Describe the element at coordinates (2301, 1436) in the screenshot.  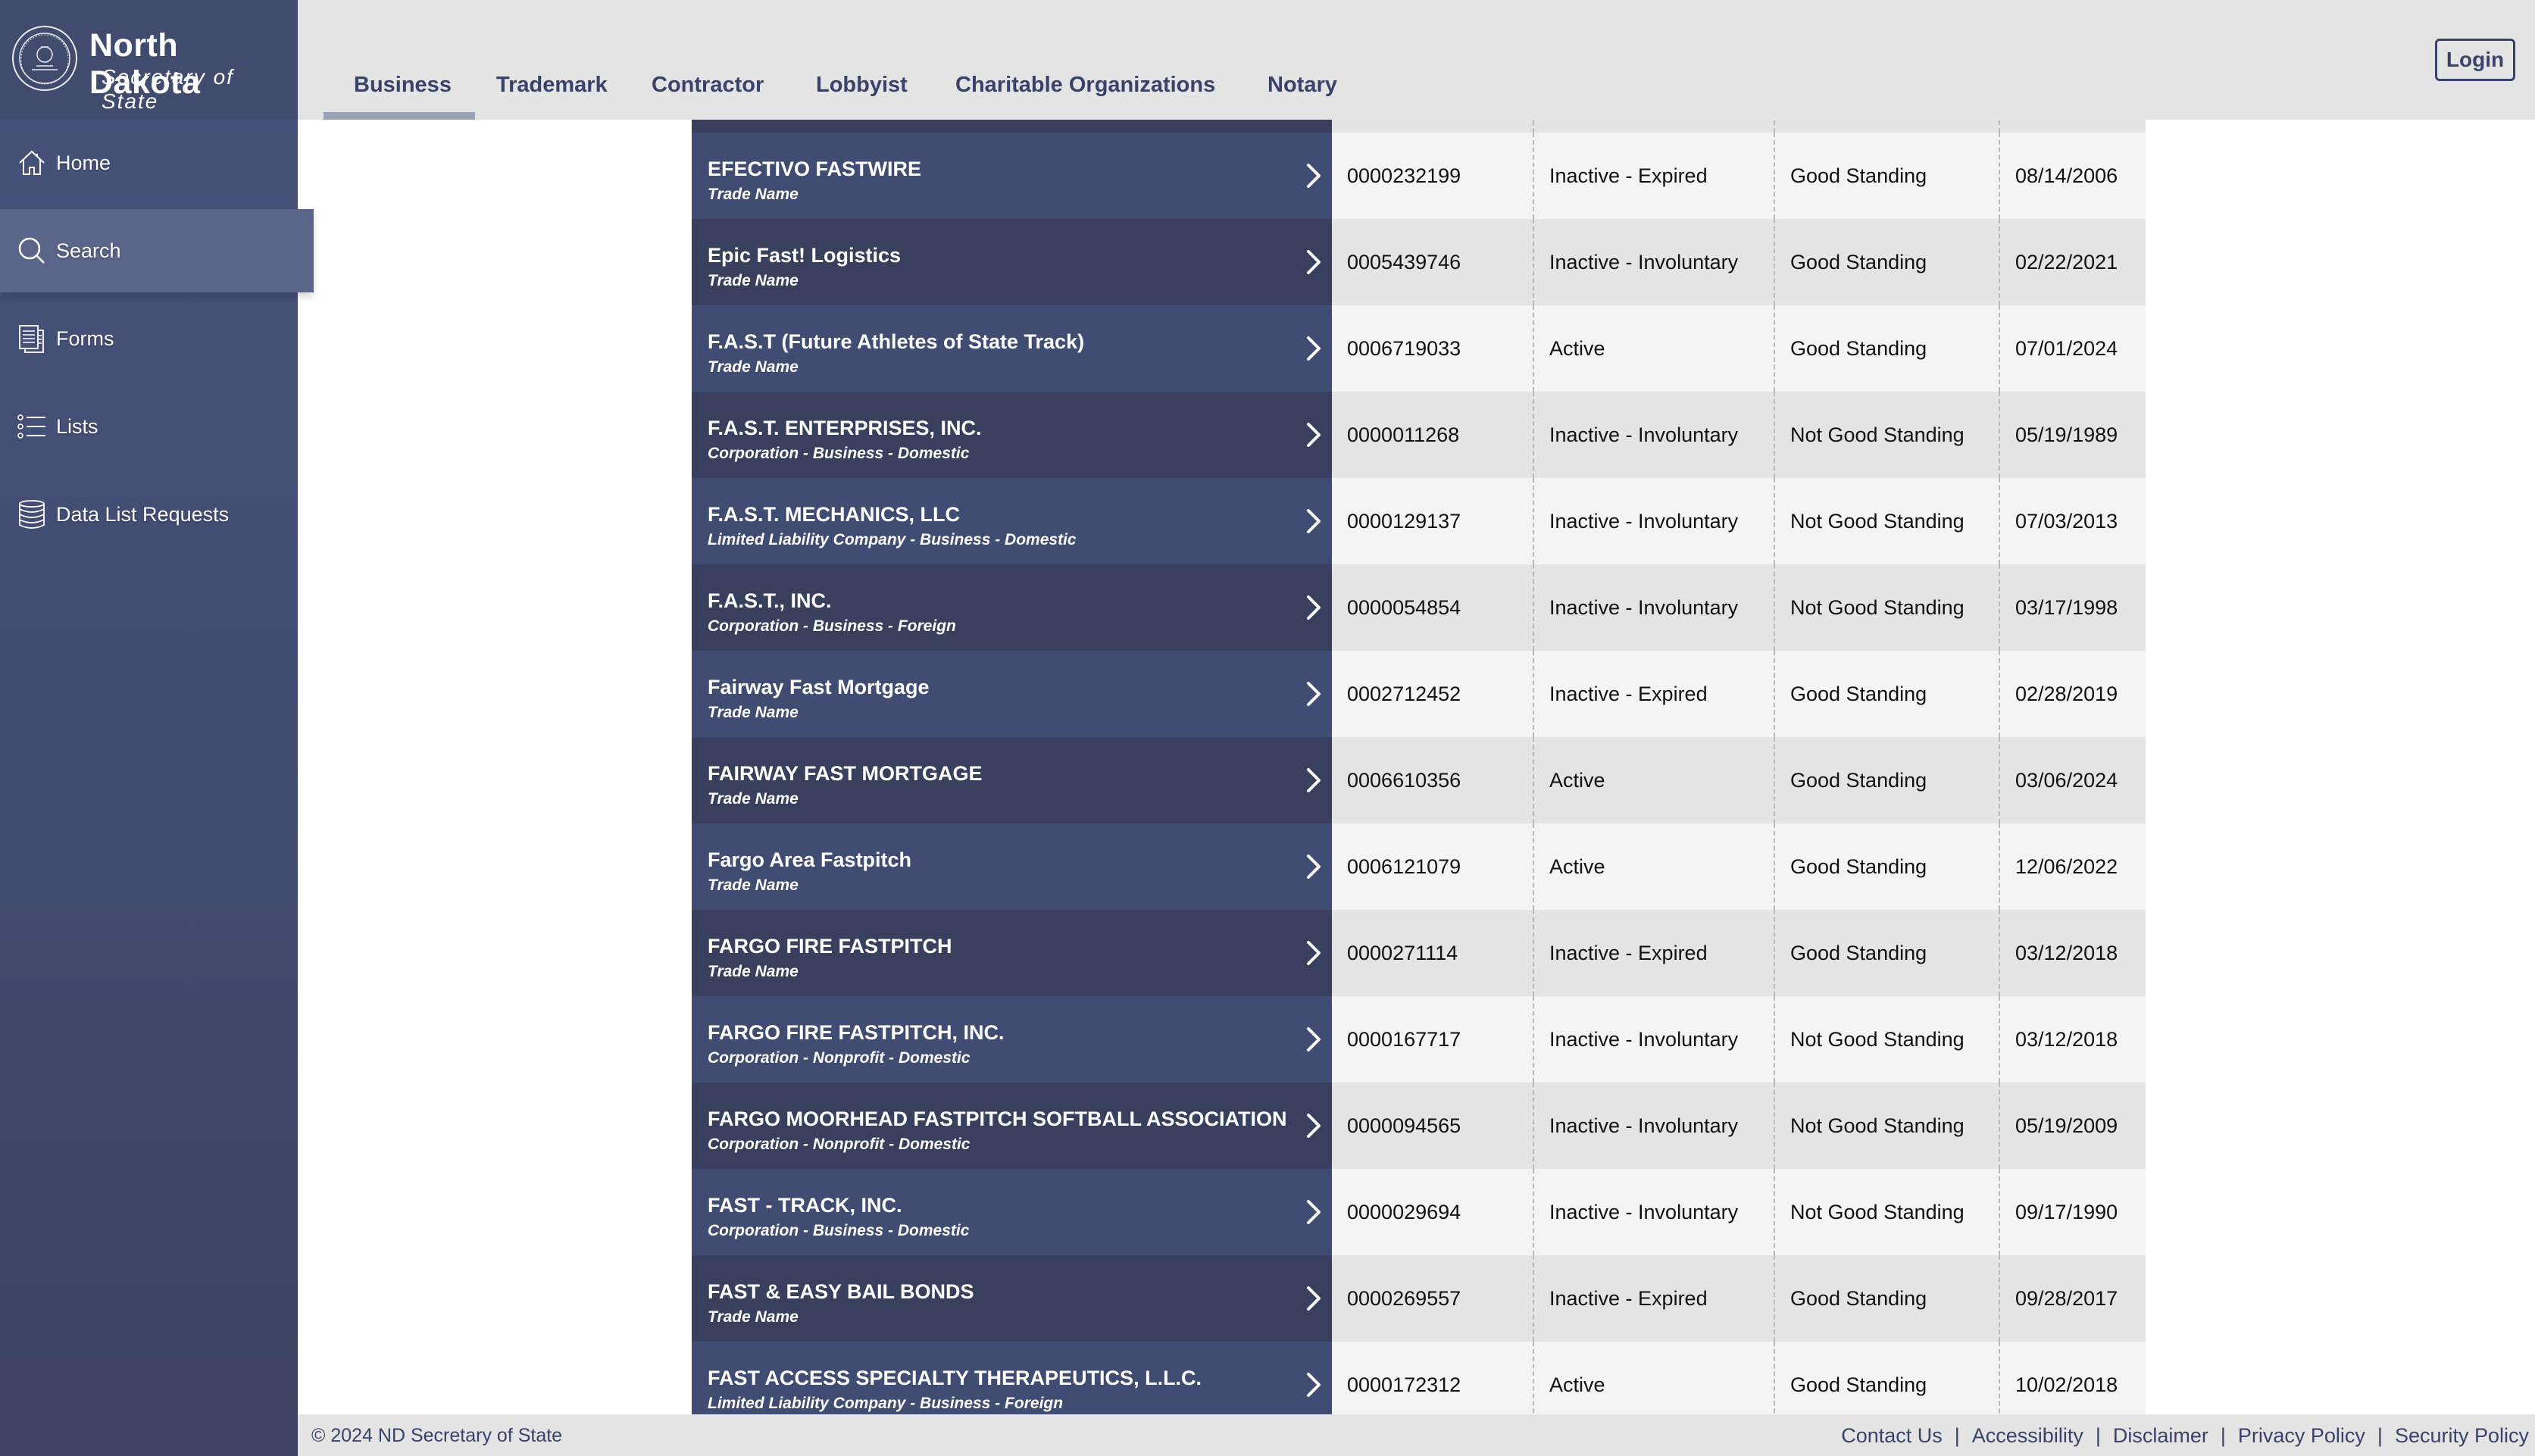
I see `footer-link-privacy-policy: Privacy Policy` at that location.